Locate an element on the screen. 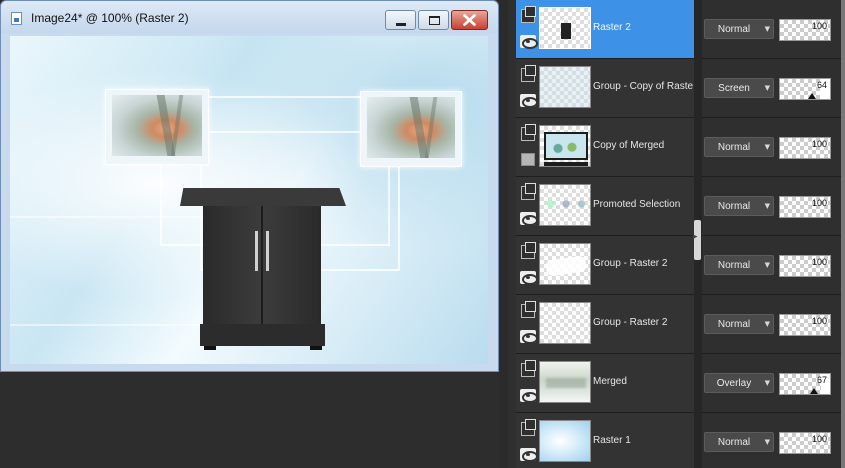 The width and height of the screenshot is (845, 468). layer-row: Copy of Merged Normal ▼ 100 is located at coordinates (678, 147).